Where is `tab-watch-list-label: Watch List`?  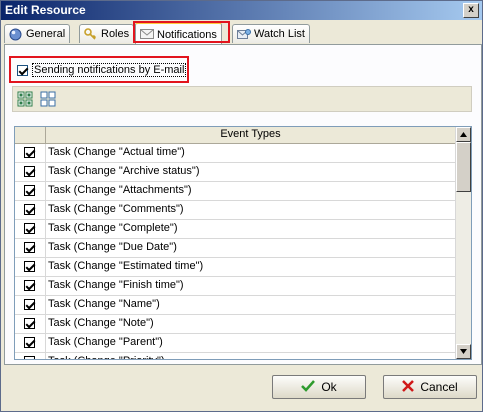
tab-watch-list-label: Watch List is located at coordinates (279, 34).